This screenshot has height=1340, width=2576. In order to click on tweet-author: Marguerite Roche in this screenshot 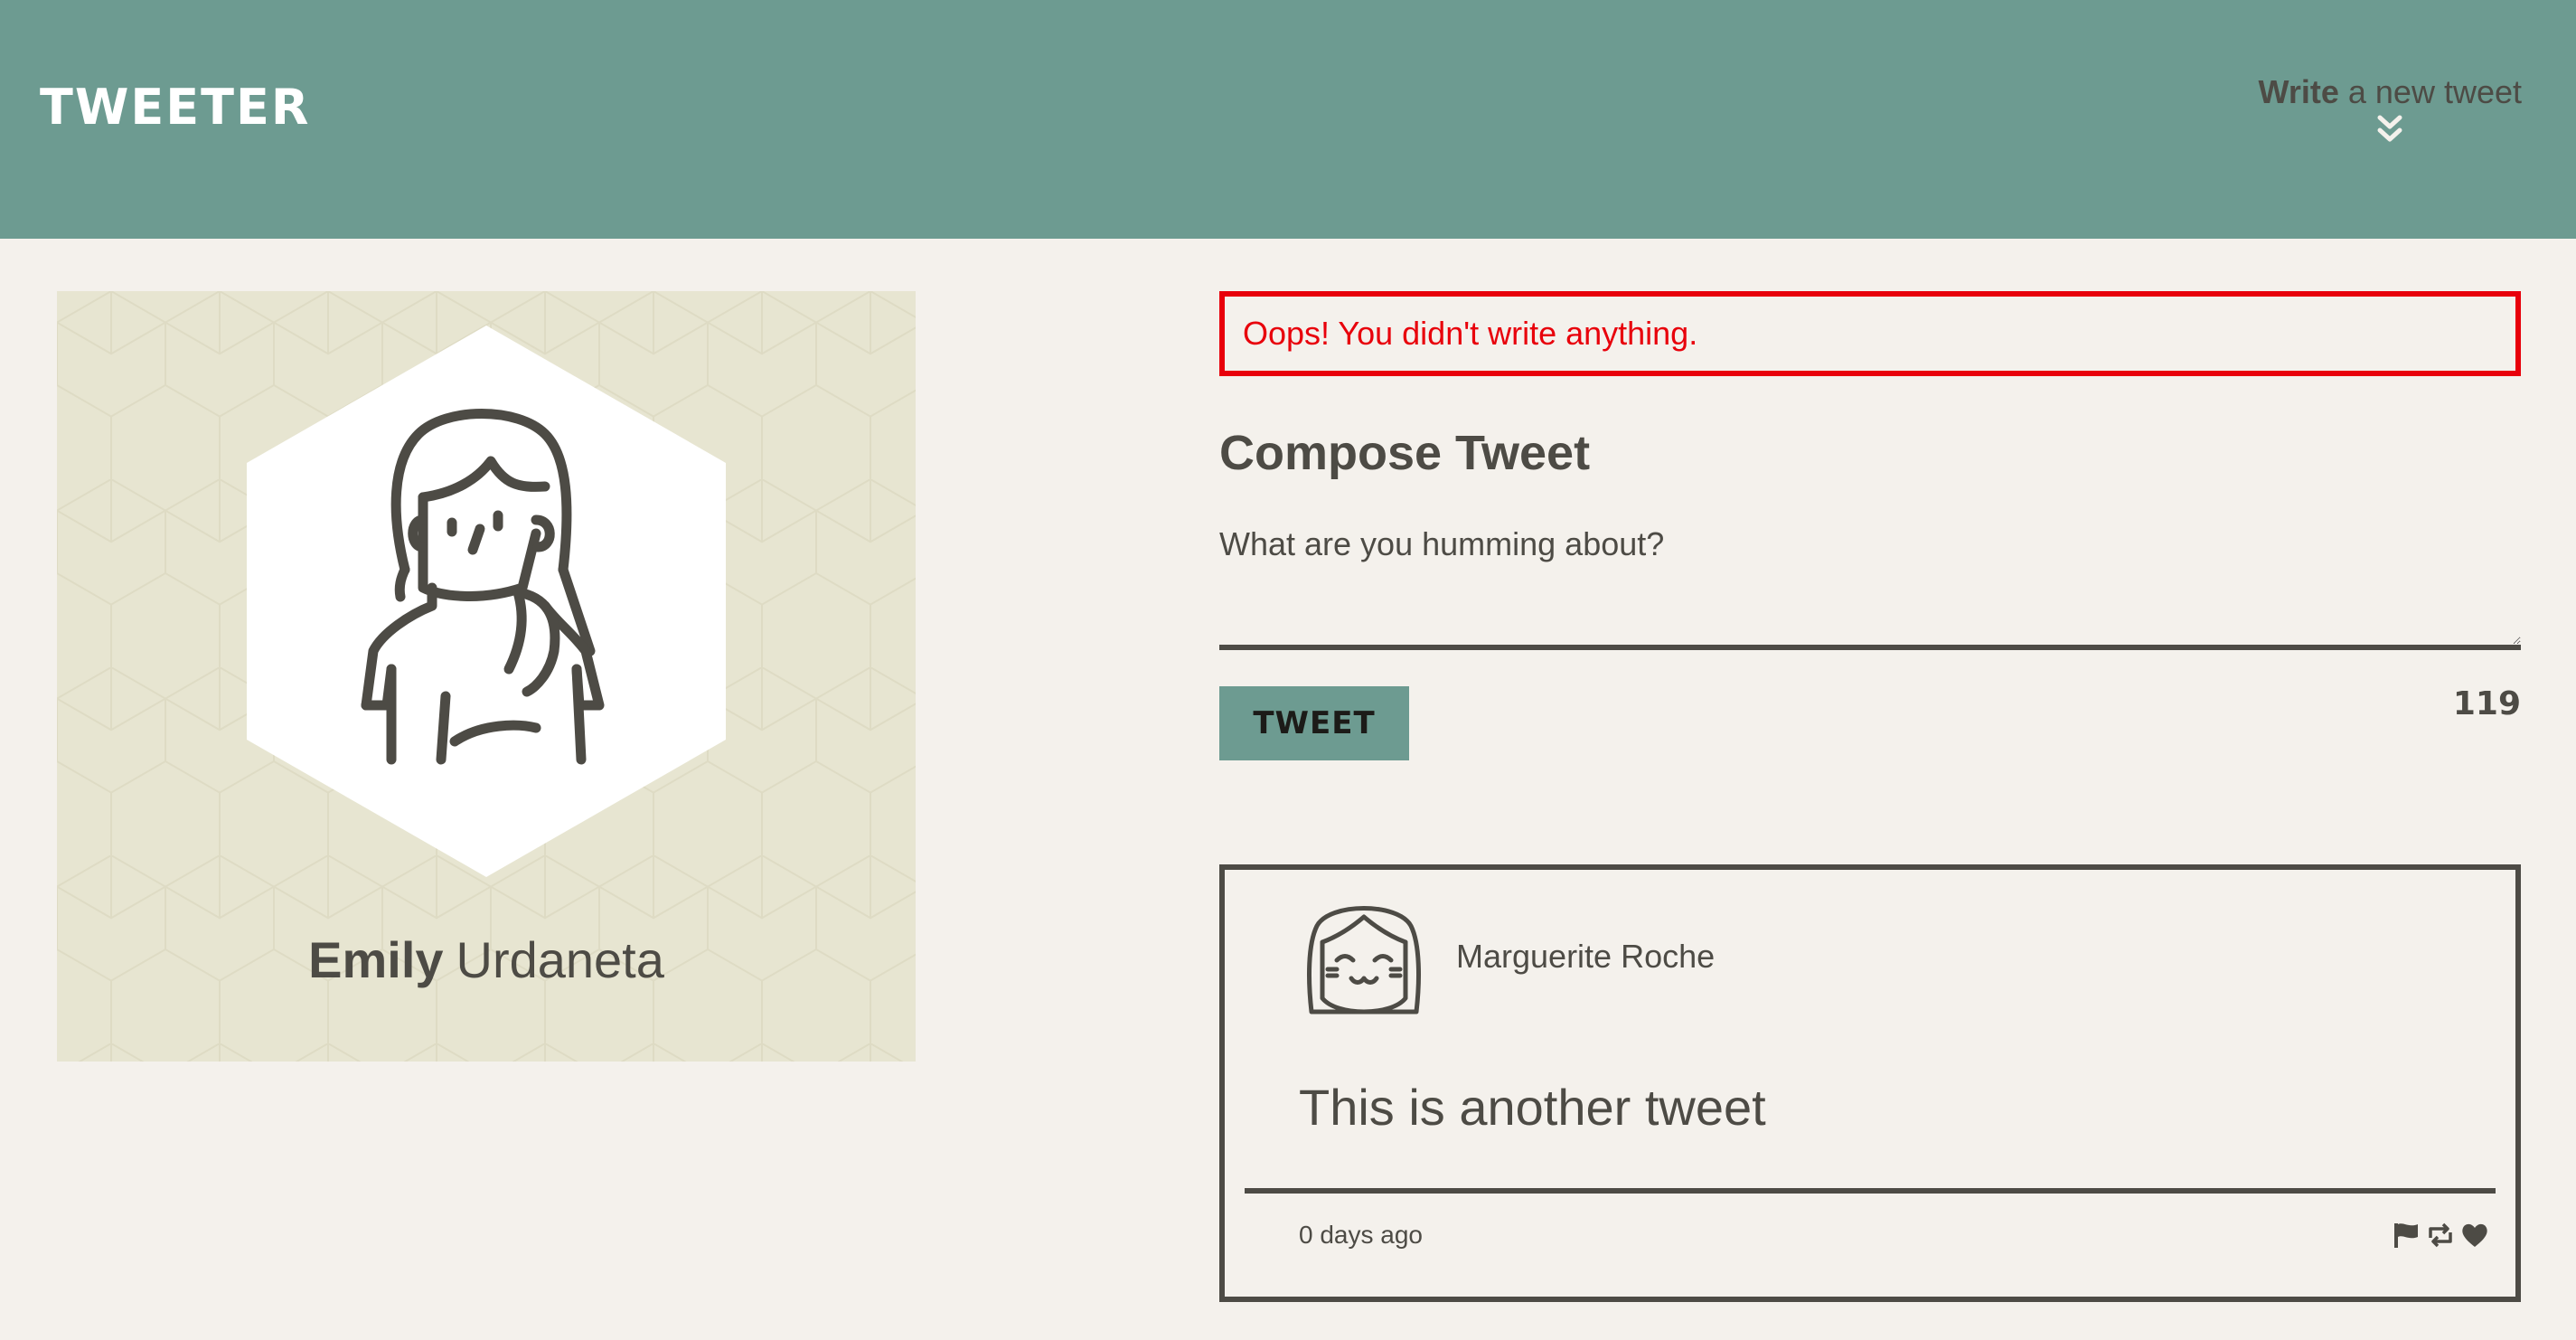, I will do `click(1586, 956)`.